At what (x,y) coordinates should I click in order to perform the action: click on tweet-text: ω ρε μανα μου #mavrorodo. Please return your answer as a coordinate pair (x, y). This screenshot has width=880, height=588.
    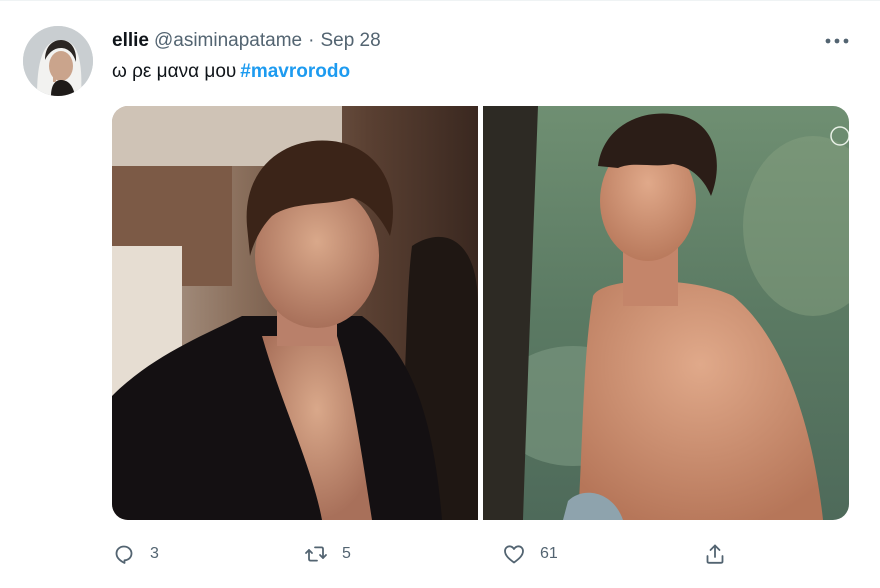
    Looking at the image, I should click on (231, 72).